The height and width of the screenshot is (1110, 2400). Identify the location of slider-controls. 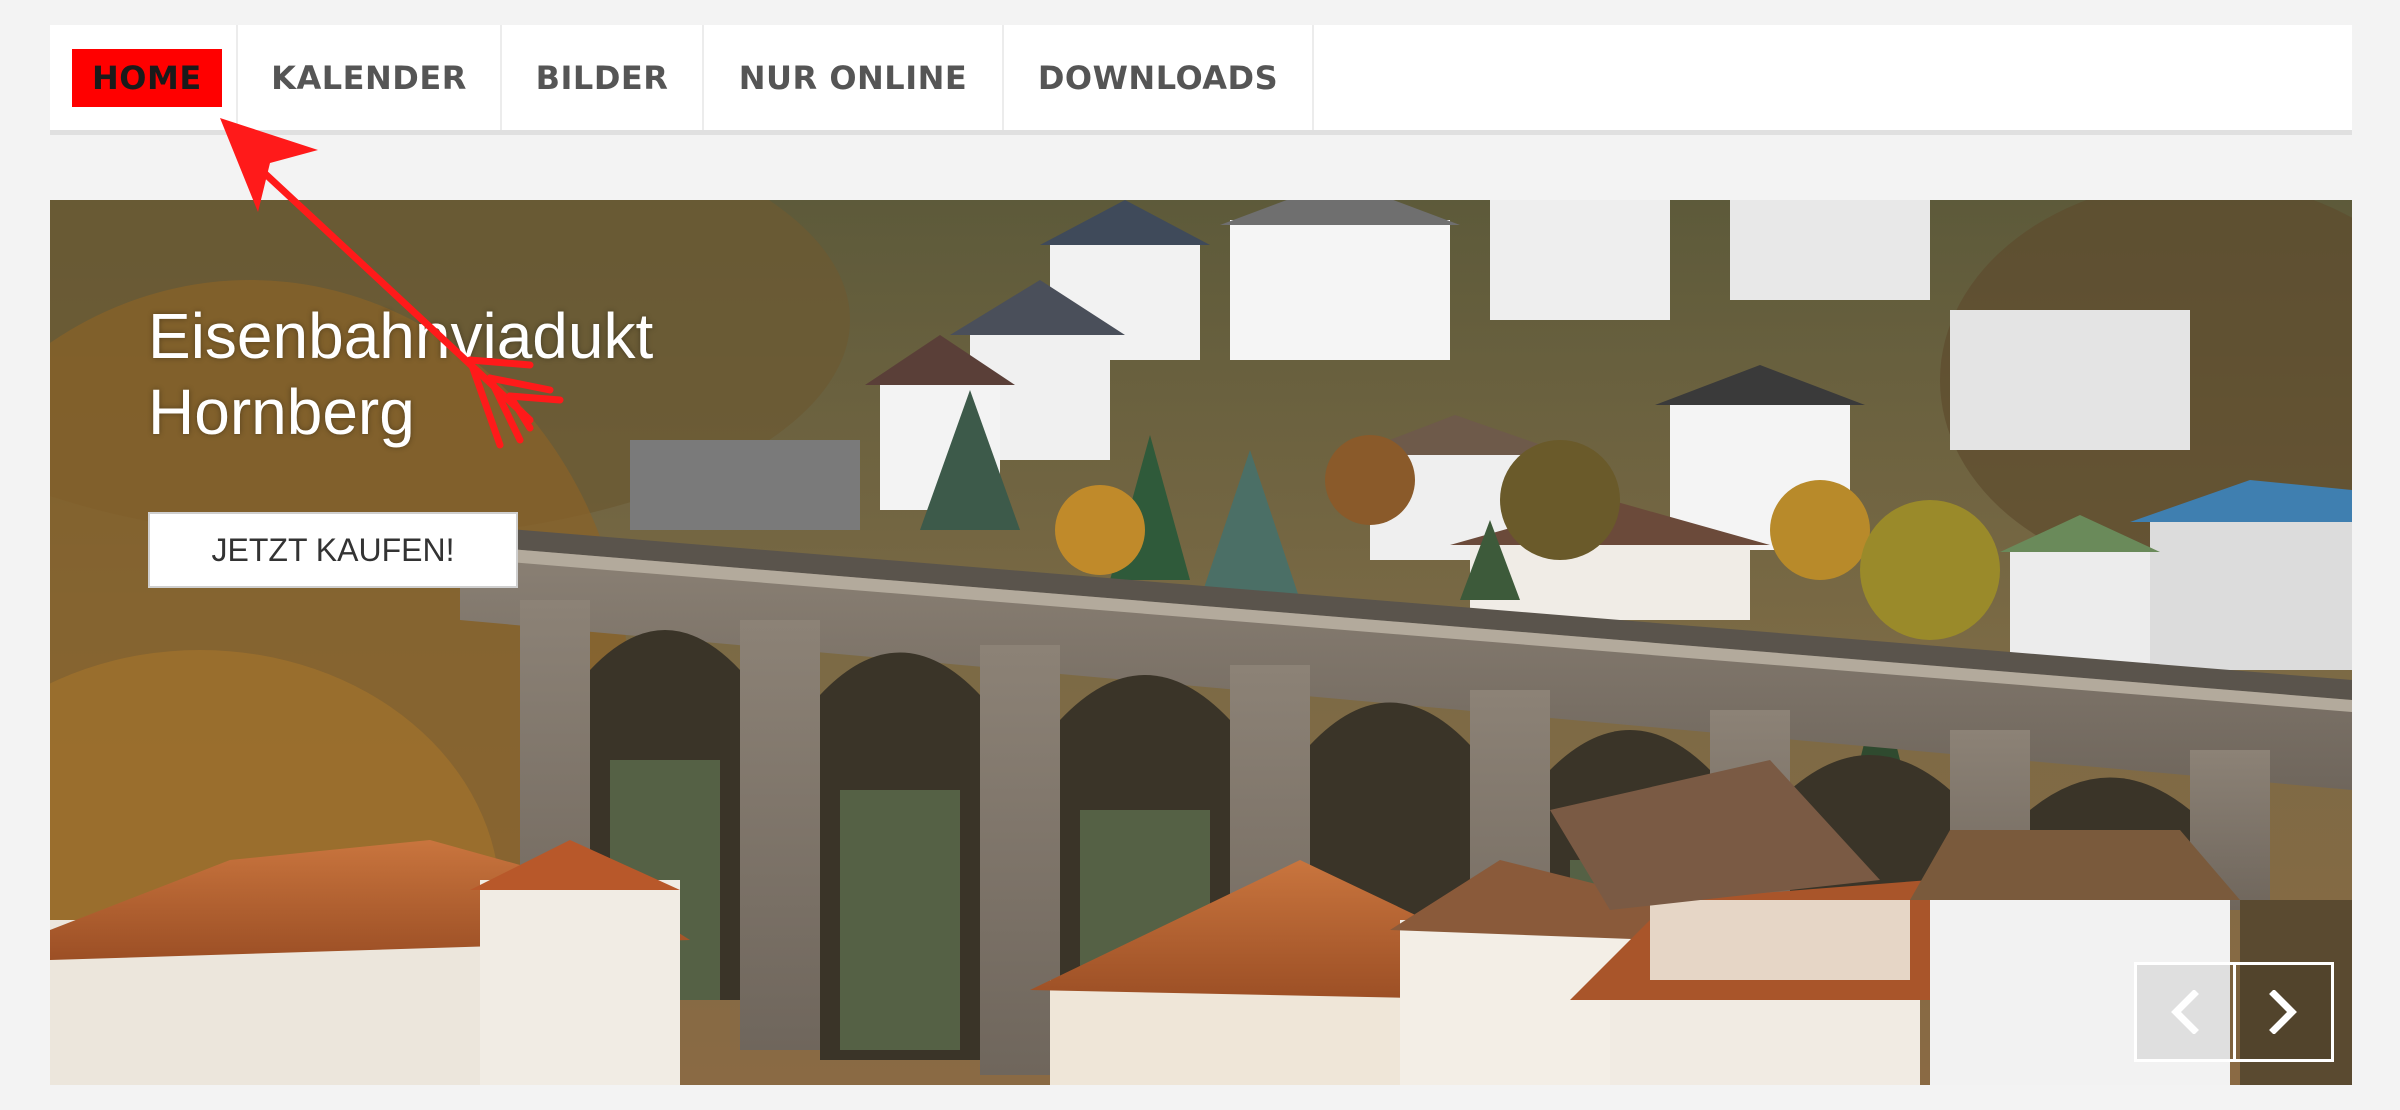
(2234, 1012).